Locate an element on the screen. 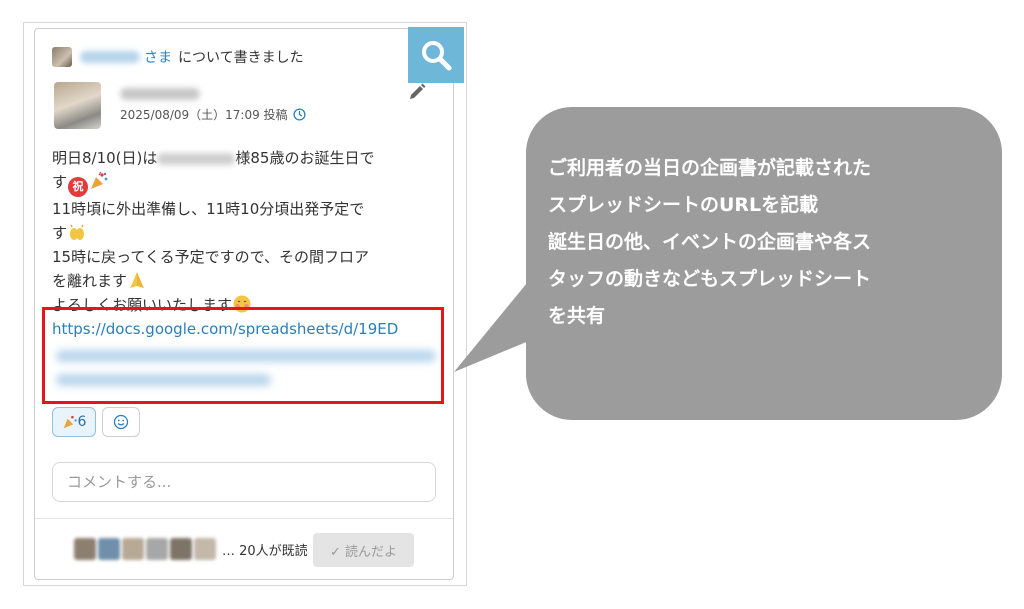  add-reaction-button is located at coordinates (121, 422).